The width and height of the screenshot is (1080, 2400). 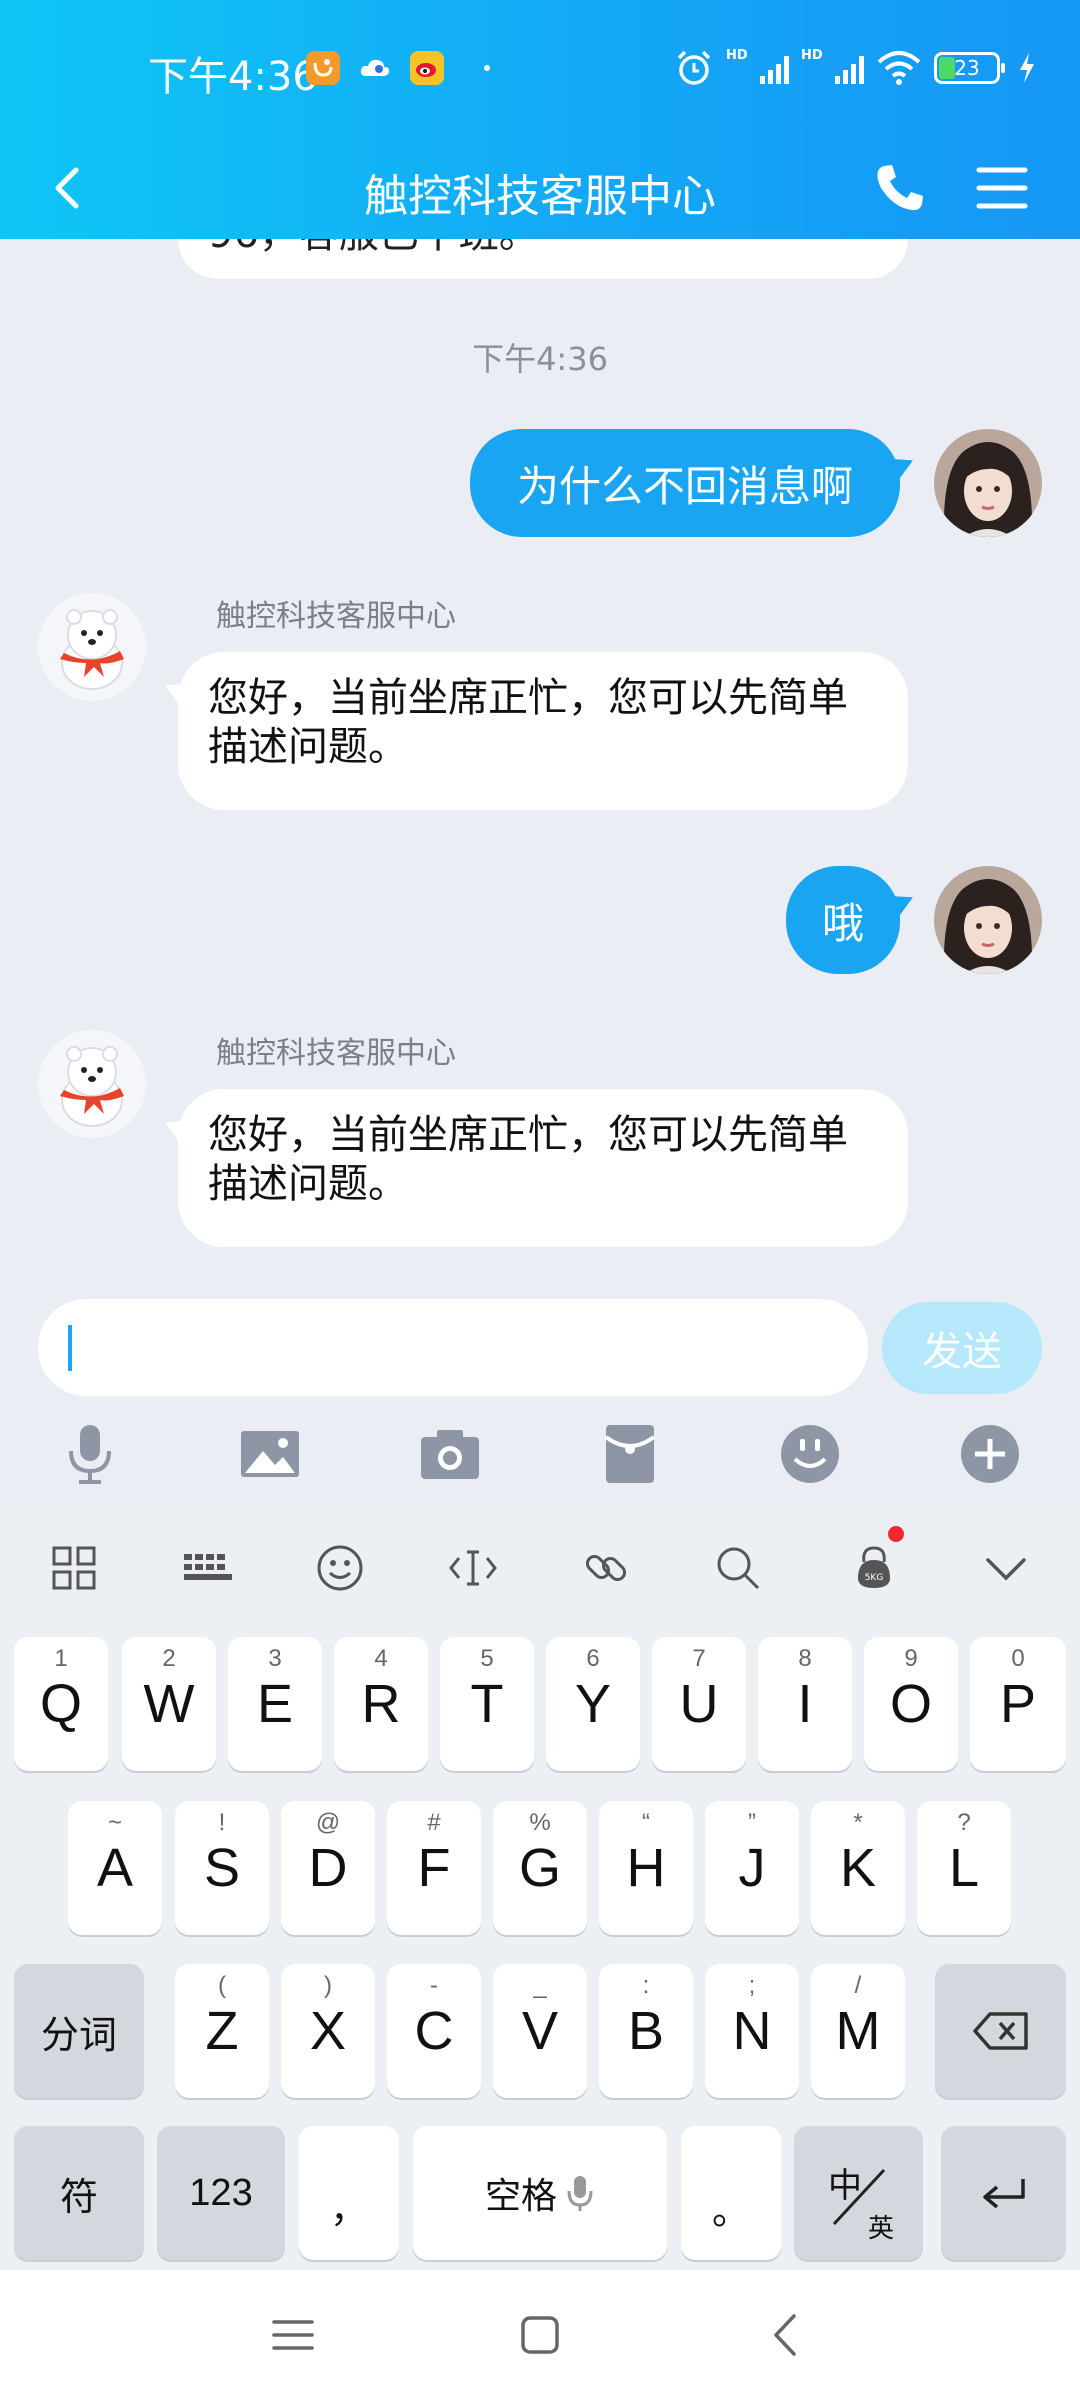 I want to click on message-bubble-outgoing: 为什么不回消息啊, so click(x=685, y=483).